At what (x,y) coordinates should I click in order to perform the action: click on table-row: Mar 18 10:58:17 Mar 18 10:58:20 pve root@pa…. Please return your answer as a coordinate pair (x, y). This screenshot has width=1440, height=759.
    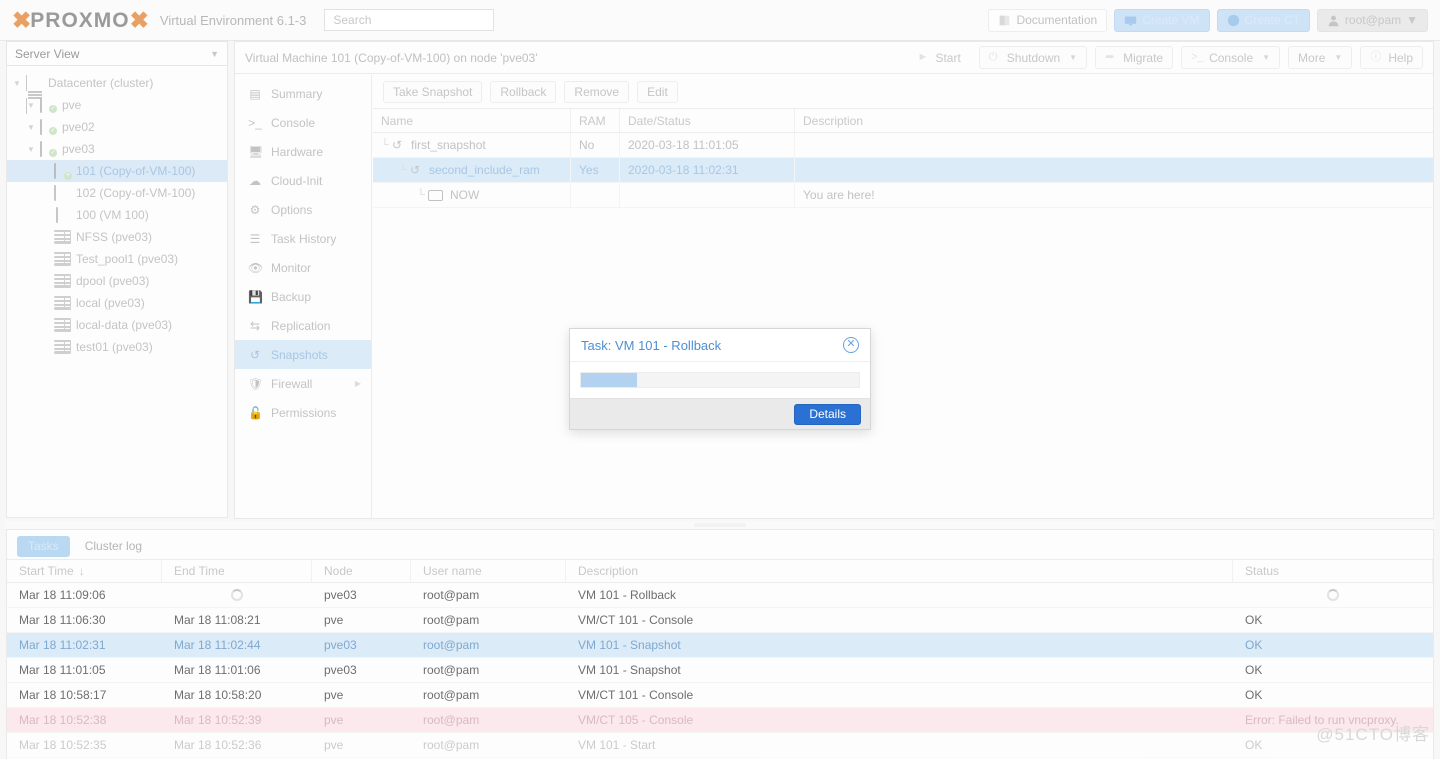
    Looking at the image, I should click on (720, 695).